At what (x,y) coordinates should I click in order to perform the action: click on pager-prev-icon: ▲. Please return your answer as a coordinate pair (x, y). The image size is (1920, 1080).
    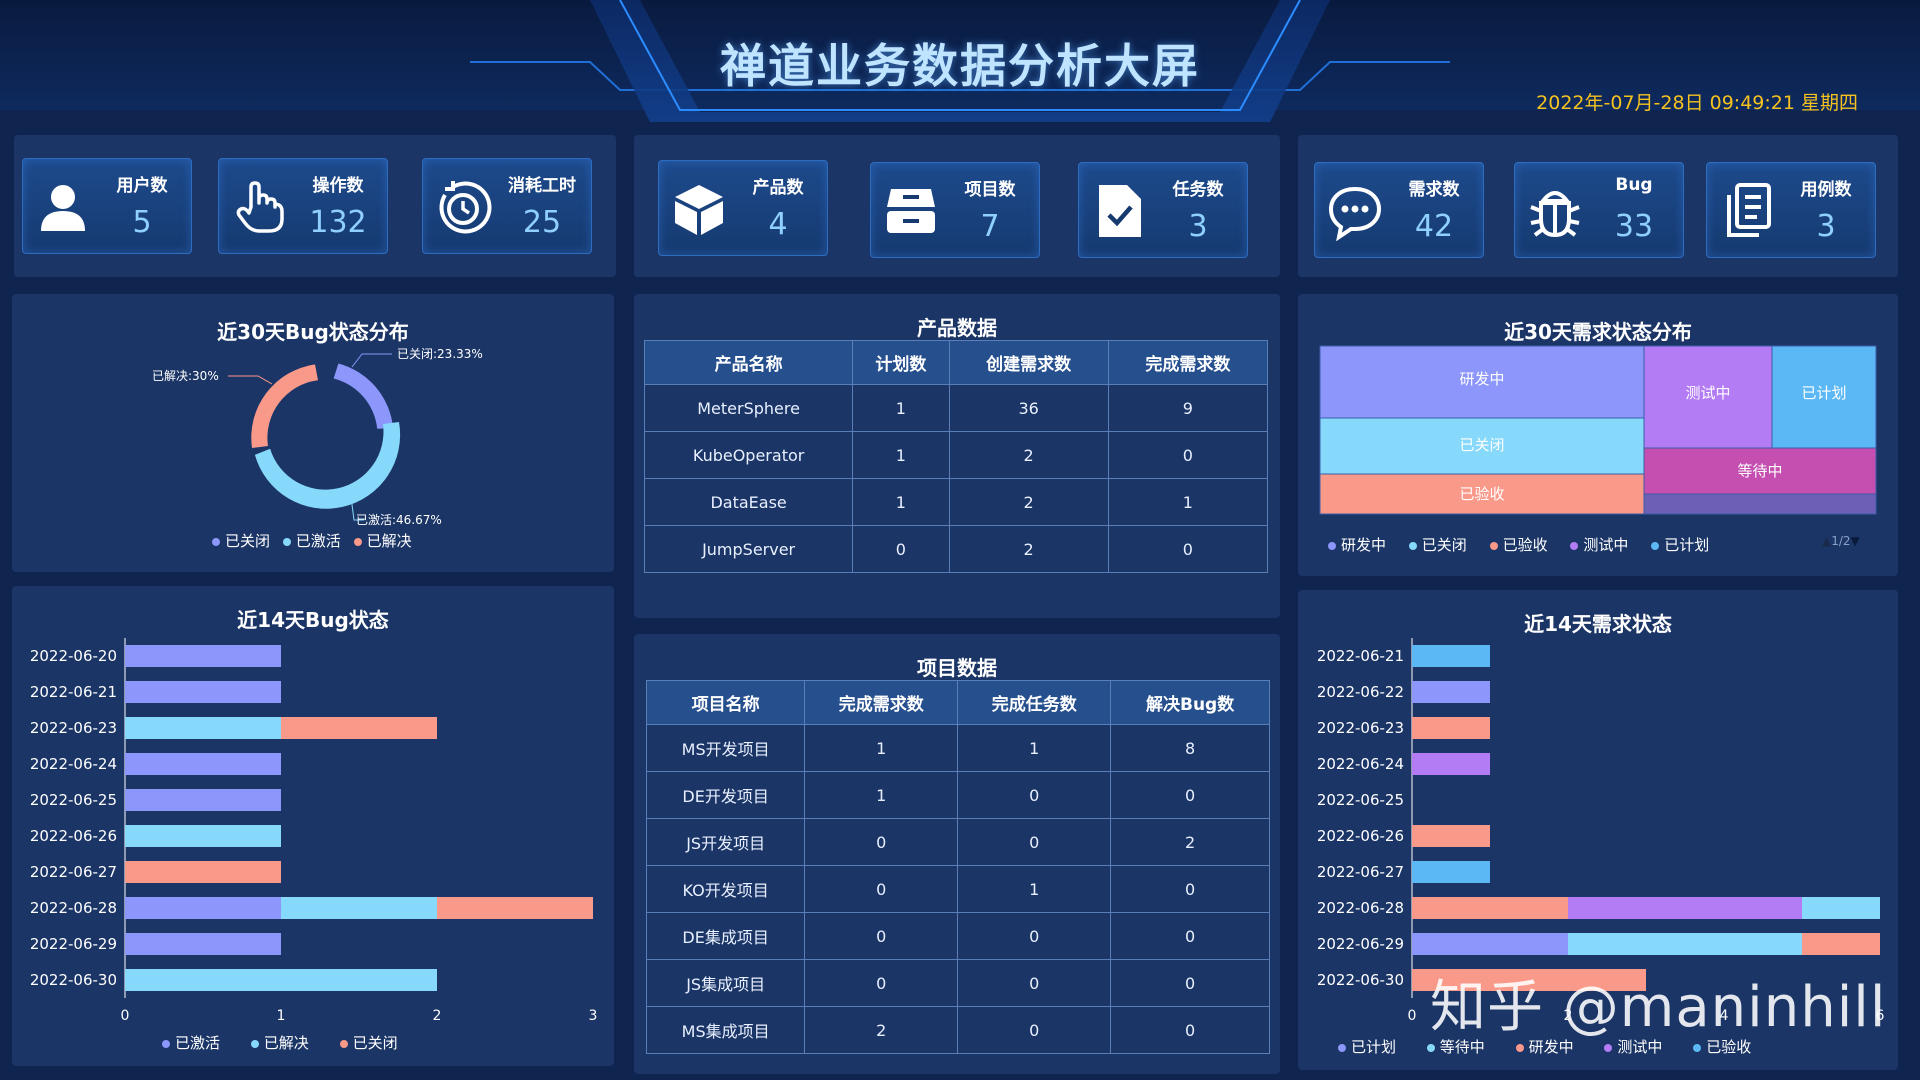
    Looking at the image, I should click on (1826, 541).